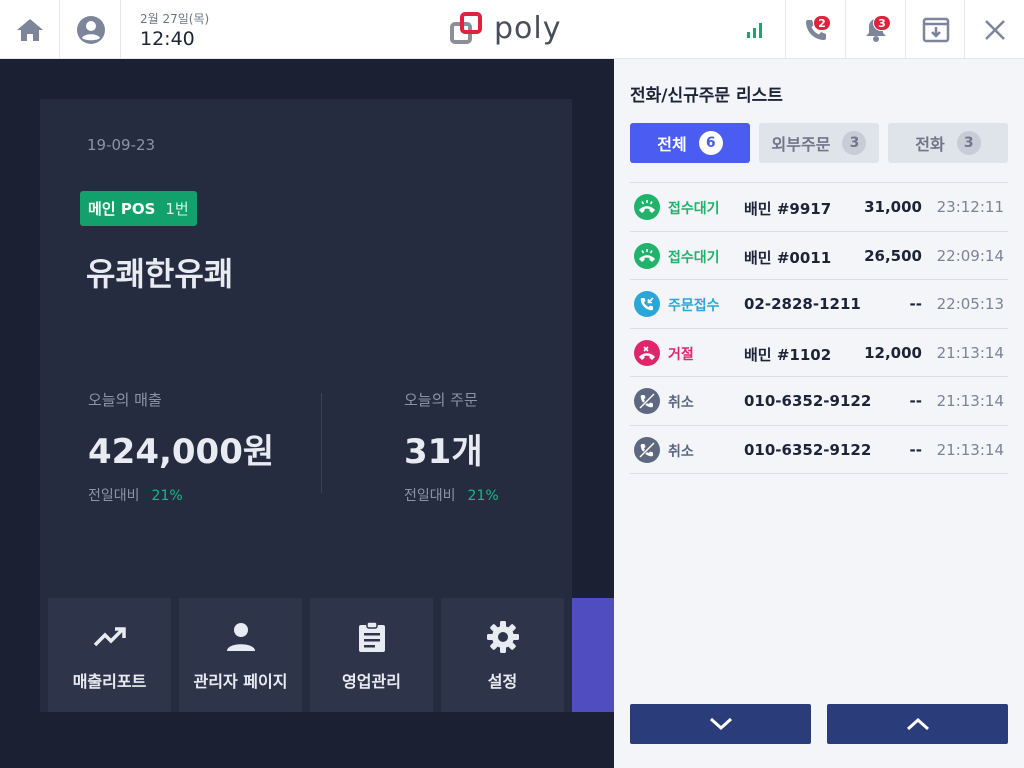  Describe the element at coordinates (706, 96) in the screenshot. I see `panel-title: 전화/신규주문 리스트` at that location.